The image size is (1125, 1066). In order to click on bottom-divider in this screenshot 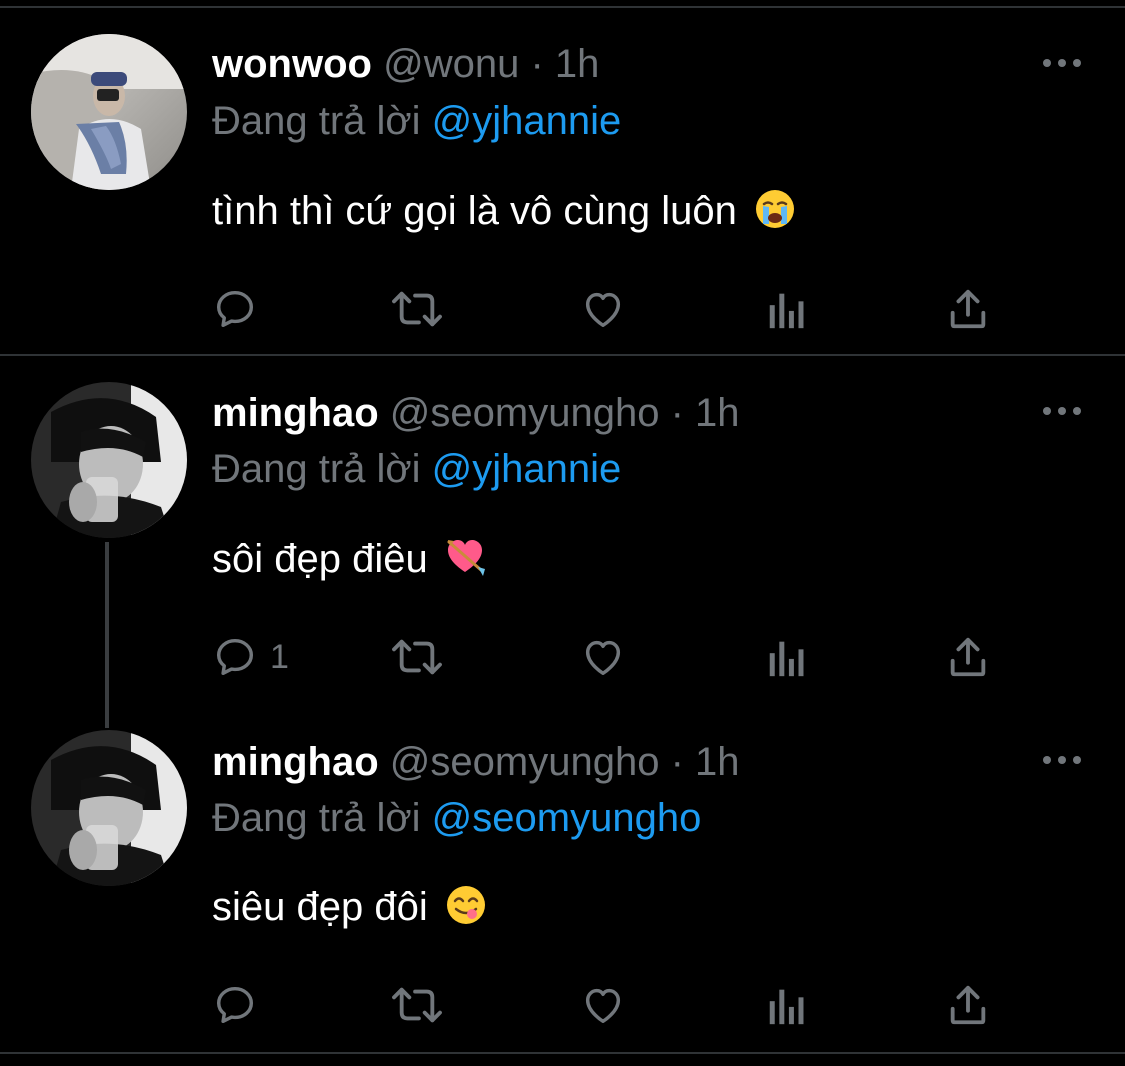, I will do `click(562, 1053)`.